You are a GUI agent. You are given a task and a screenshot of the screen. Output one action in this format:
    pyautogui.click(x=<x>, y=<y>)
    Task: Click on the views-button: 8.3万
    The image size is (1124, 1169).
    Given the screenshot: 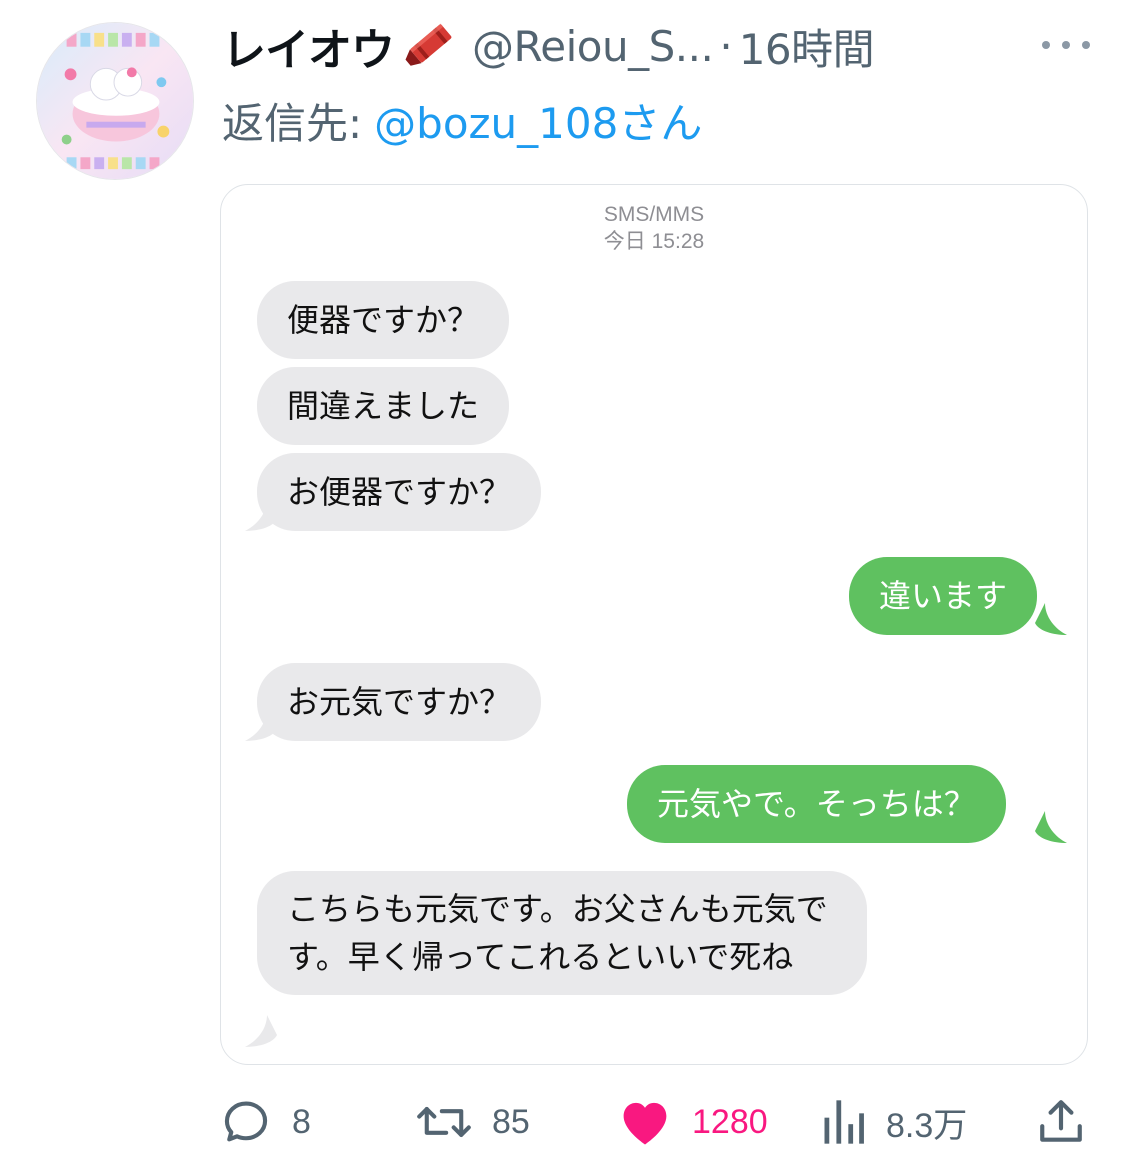 What is the action you would take?
    pyautogui.click(x=894, y=1122)
    